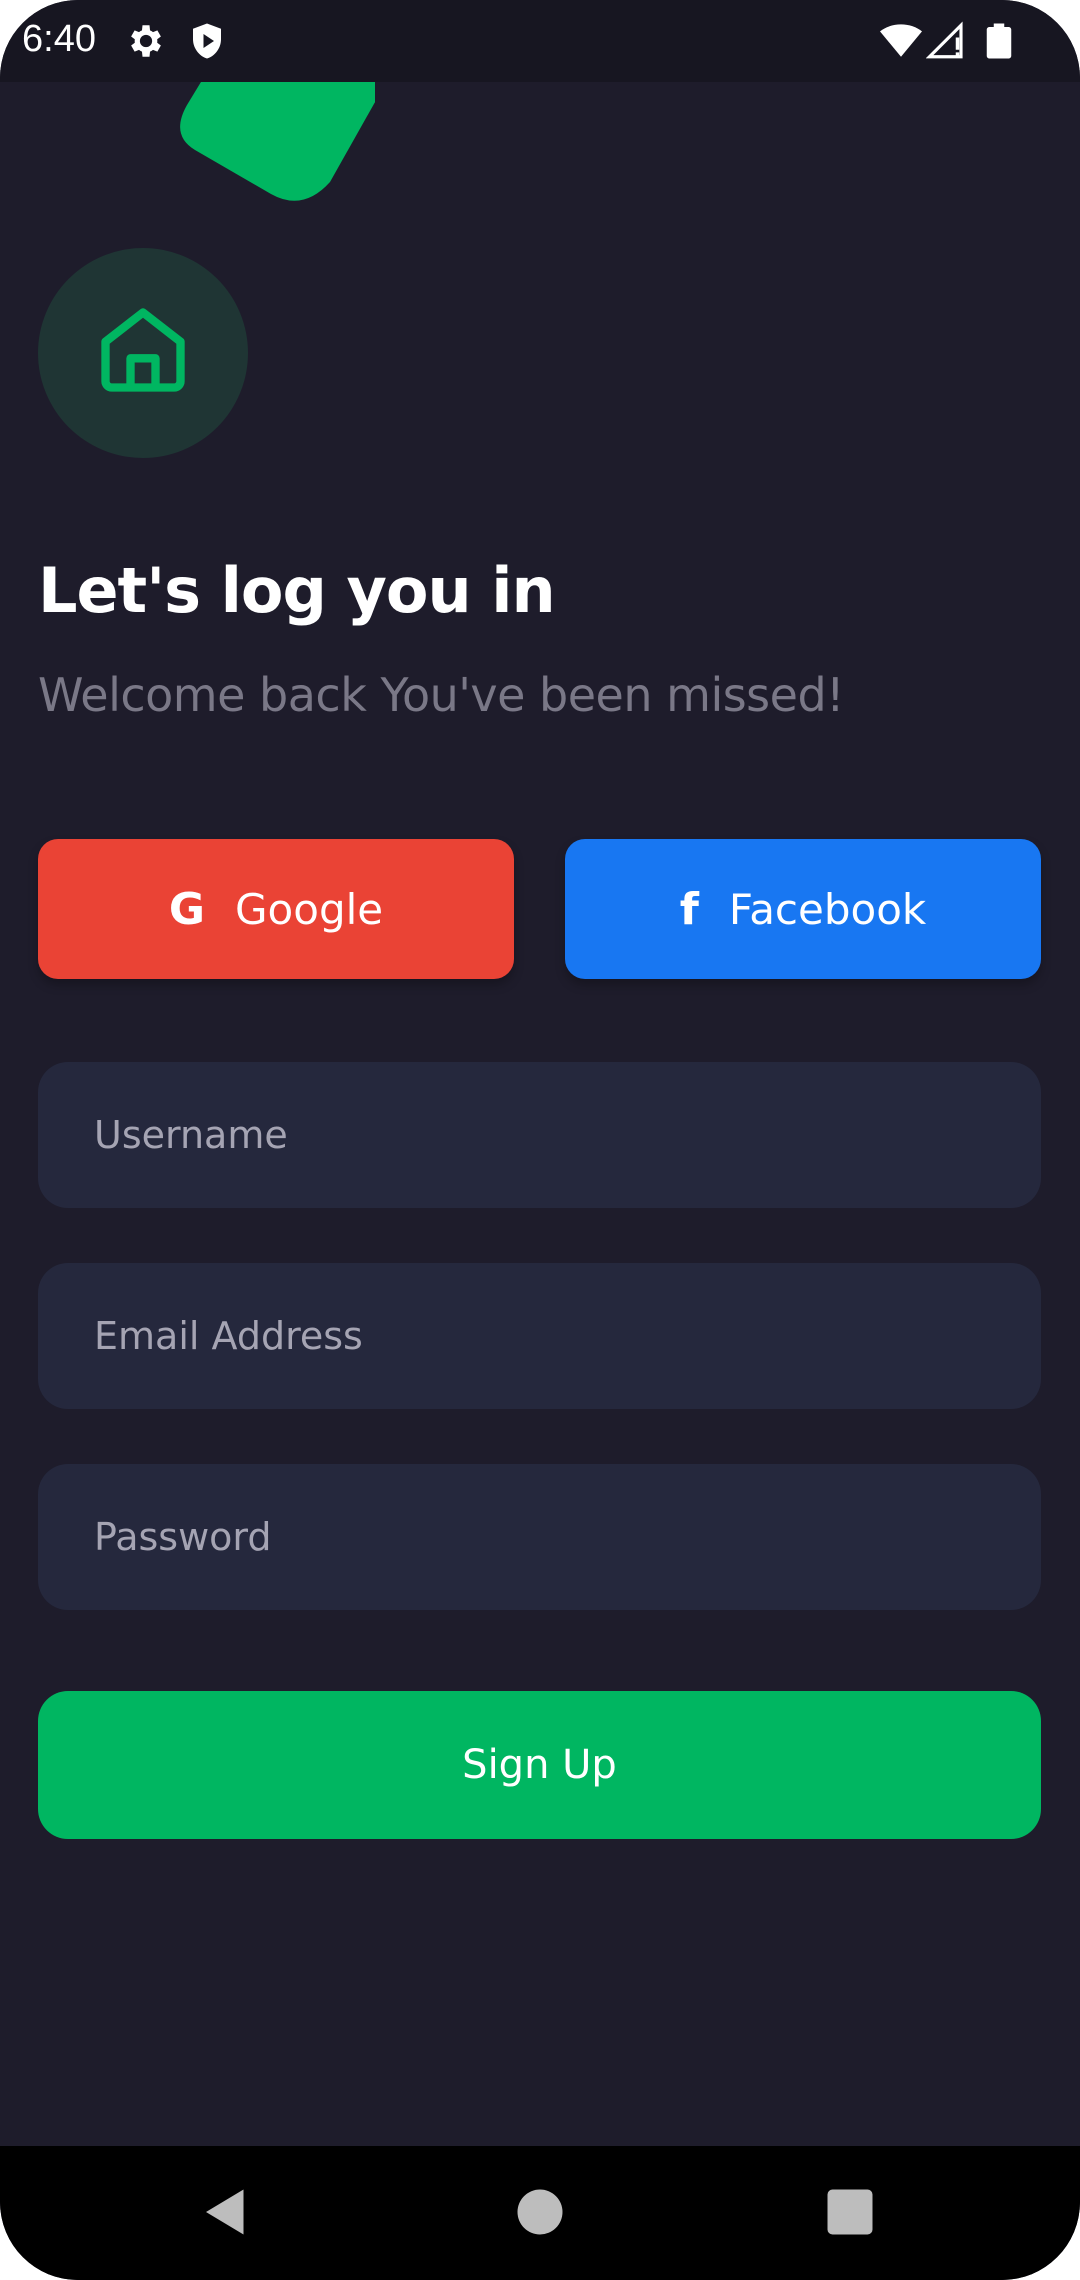 The height and width of the screenshot is (2280, 1080). I want to click on home-circle-icon, so click(540, 2212).